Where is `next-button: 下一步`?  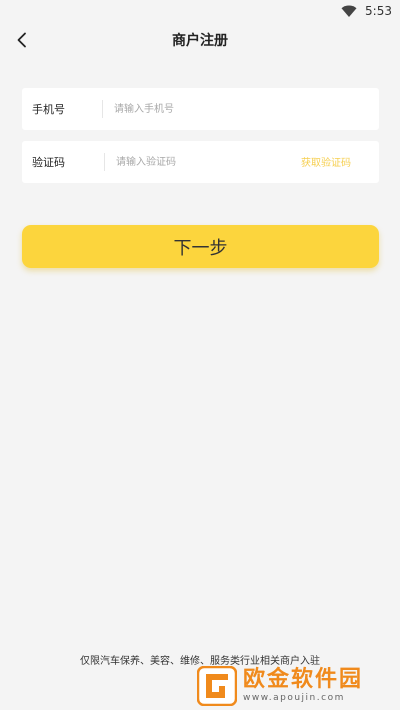 next-button: 下一步 is located at coordinates (200, 246).